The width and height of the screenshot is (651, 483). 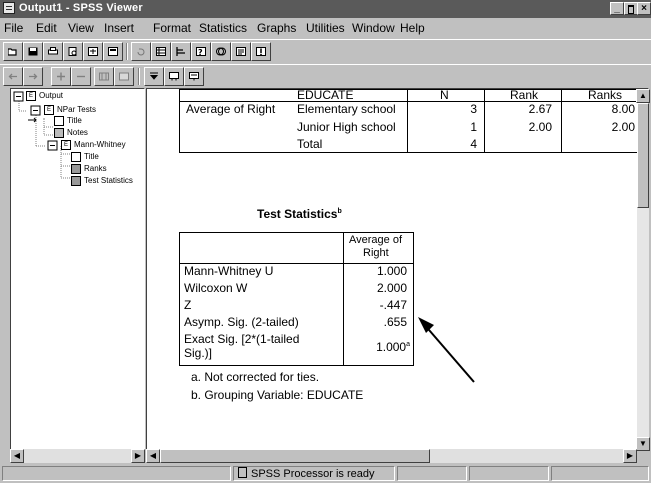 What do you see at coordinates (325, 76) in the screenshot?
I see `outline-toolbar` at bounding box center [325, 76].